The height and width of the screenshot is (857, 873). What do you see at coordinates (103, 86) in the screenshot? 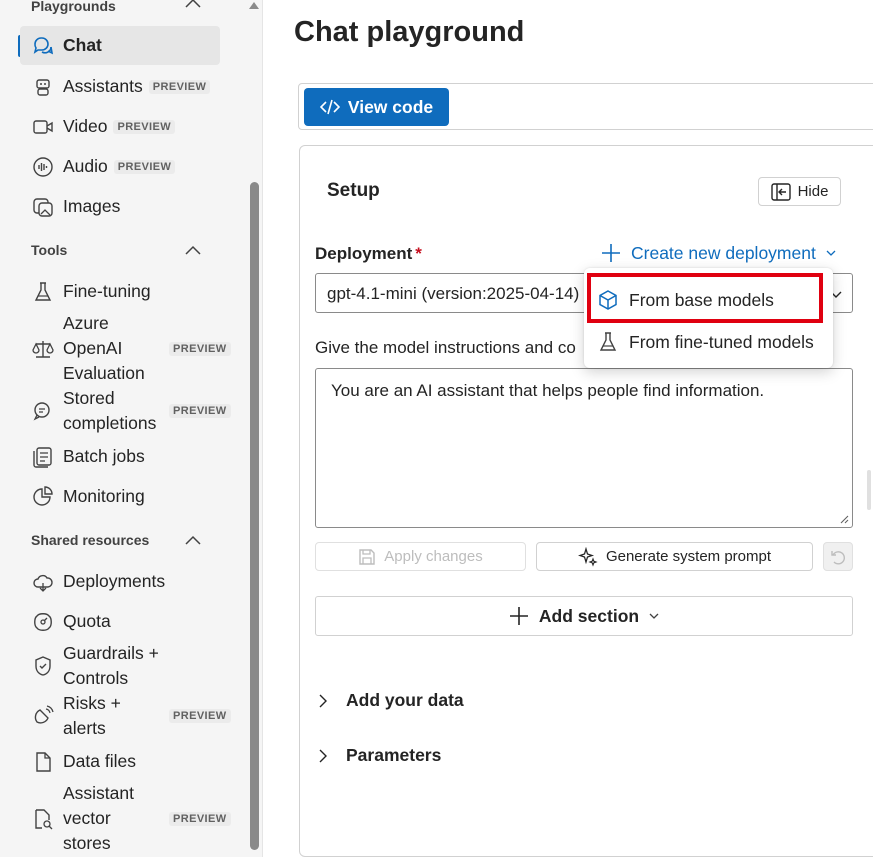
I see `sidebar-item-label: Assistants` at bounding box center [103, 86].